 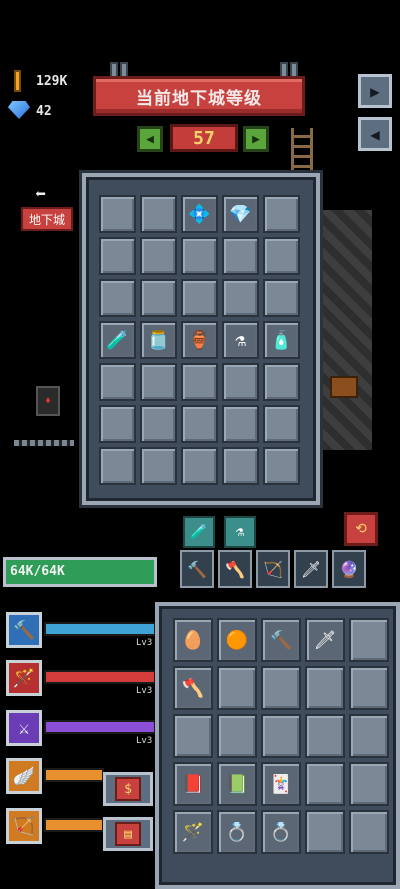 I want to click on bow-skill-icon: 🏹, so click(x=24, y=826).